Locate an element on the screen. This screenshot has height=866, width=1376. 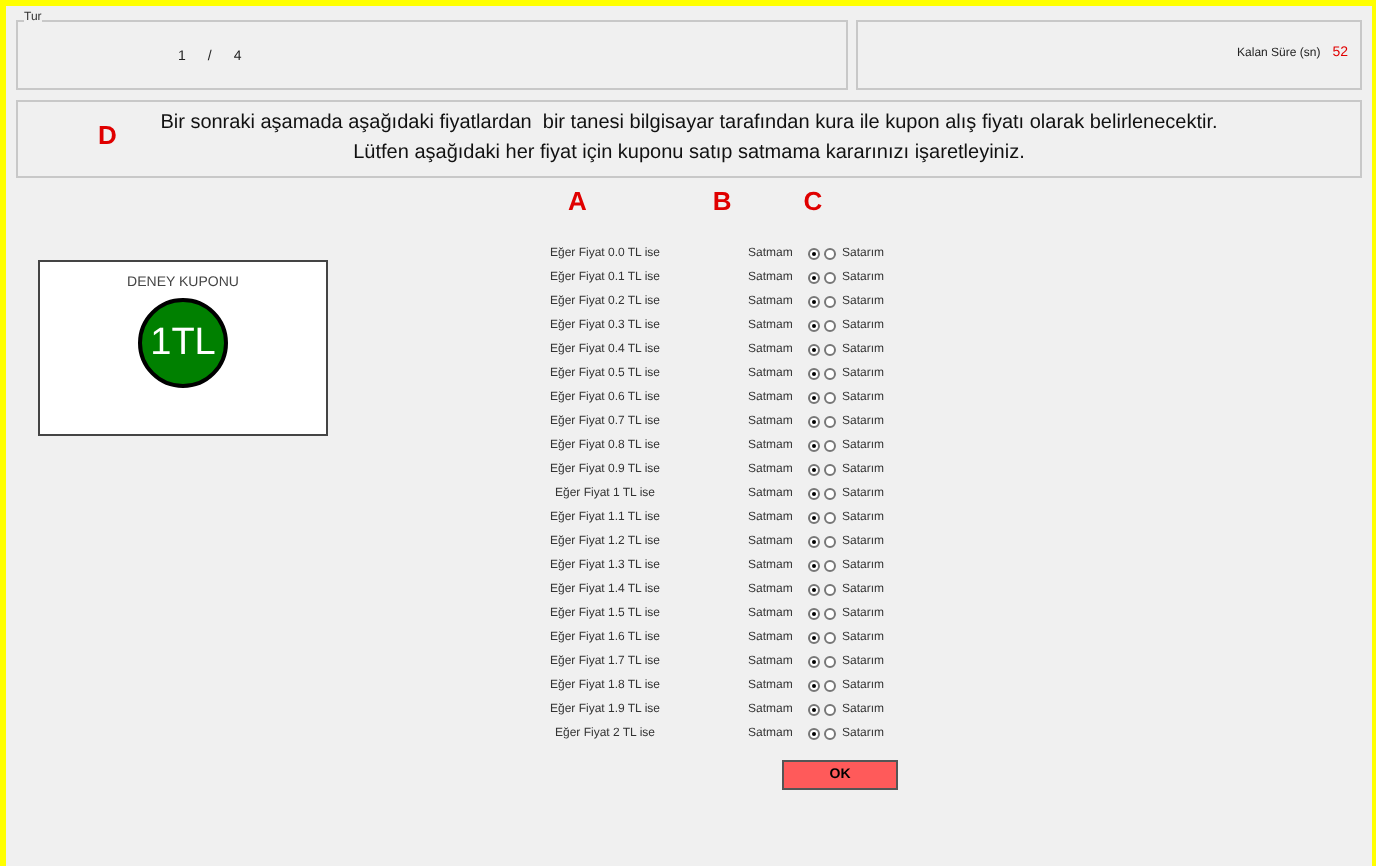
annotation-letter: B is located at coordinates (722, 202).